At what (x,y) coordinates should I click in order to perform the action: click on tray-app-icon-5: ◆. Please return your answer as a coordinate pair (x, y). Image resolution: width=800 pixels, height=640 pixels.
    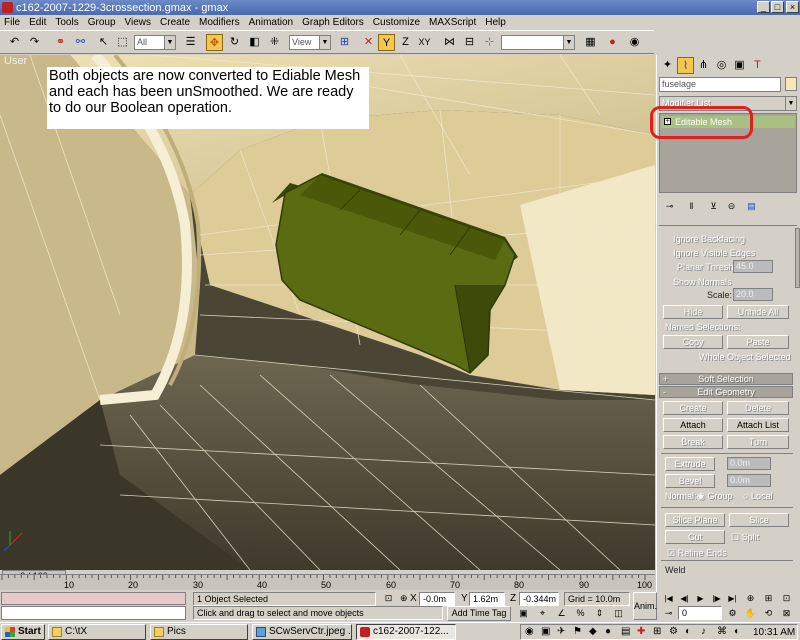
    Looking at the image, I should click on (593, 631).